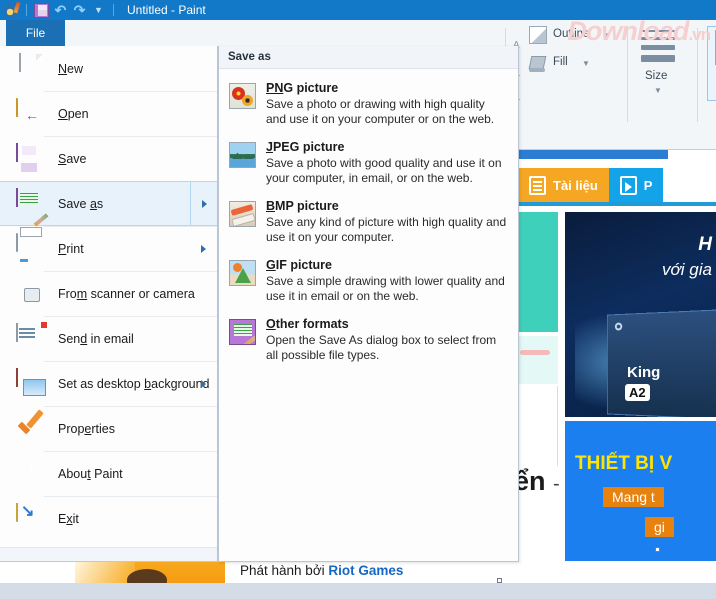  I want to click on about-info-icon, so click(31, 474).